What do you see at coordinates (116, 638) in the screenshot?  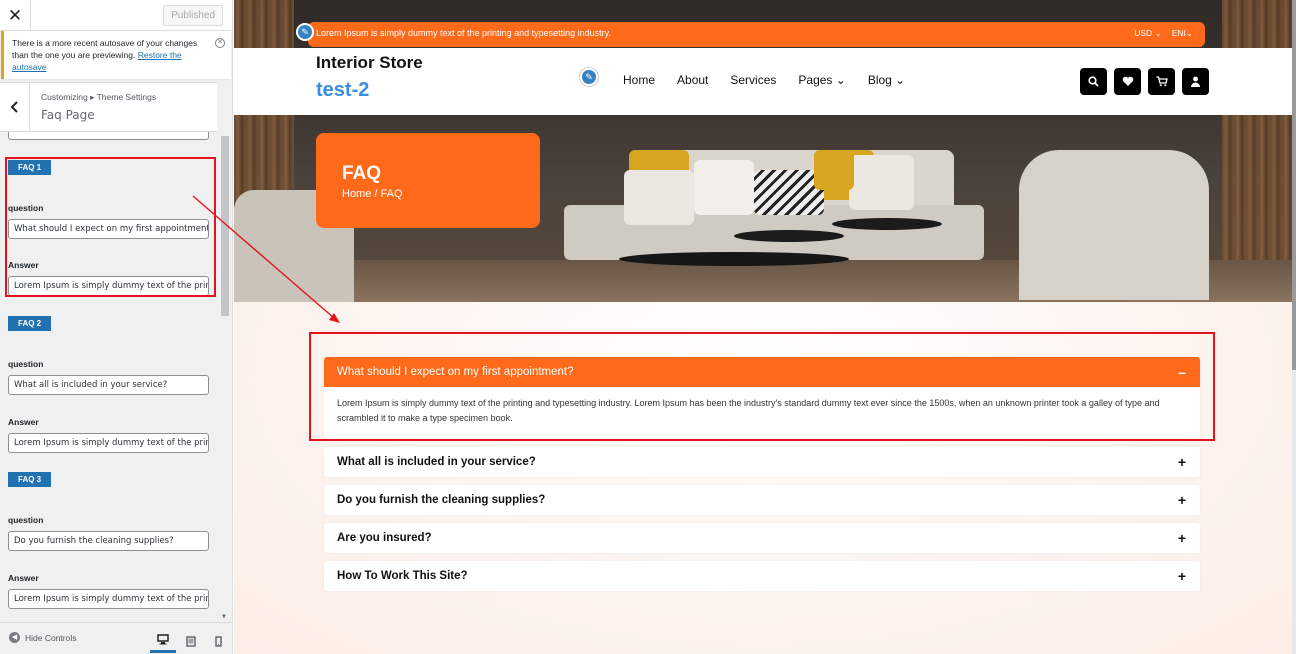 I see `panel-footer: ◀ Hide Controls` at bounding box center [116, 638].